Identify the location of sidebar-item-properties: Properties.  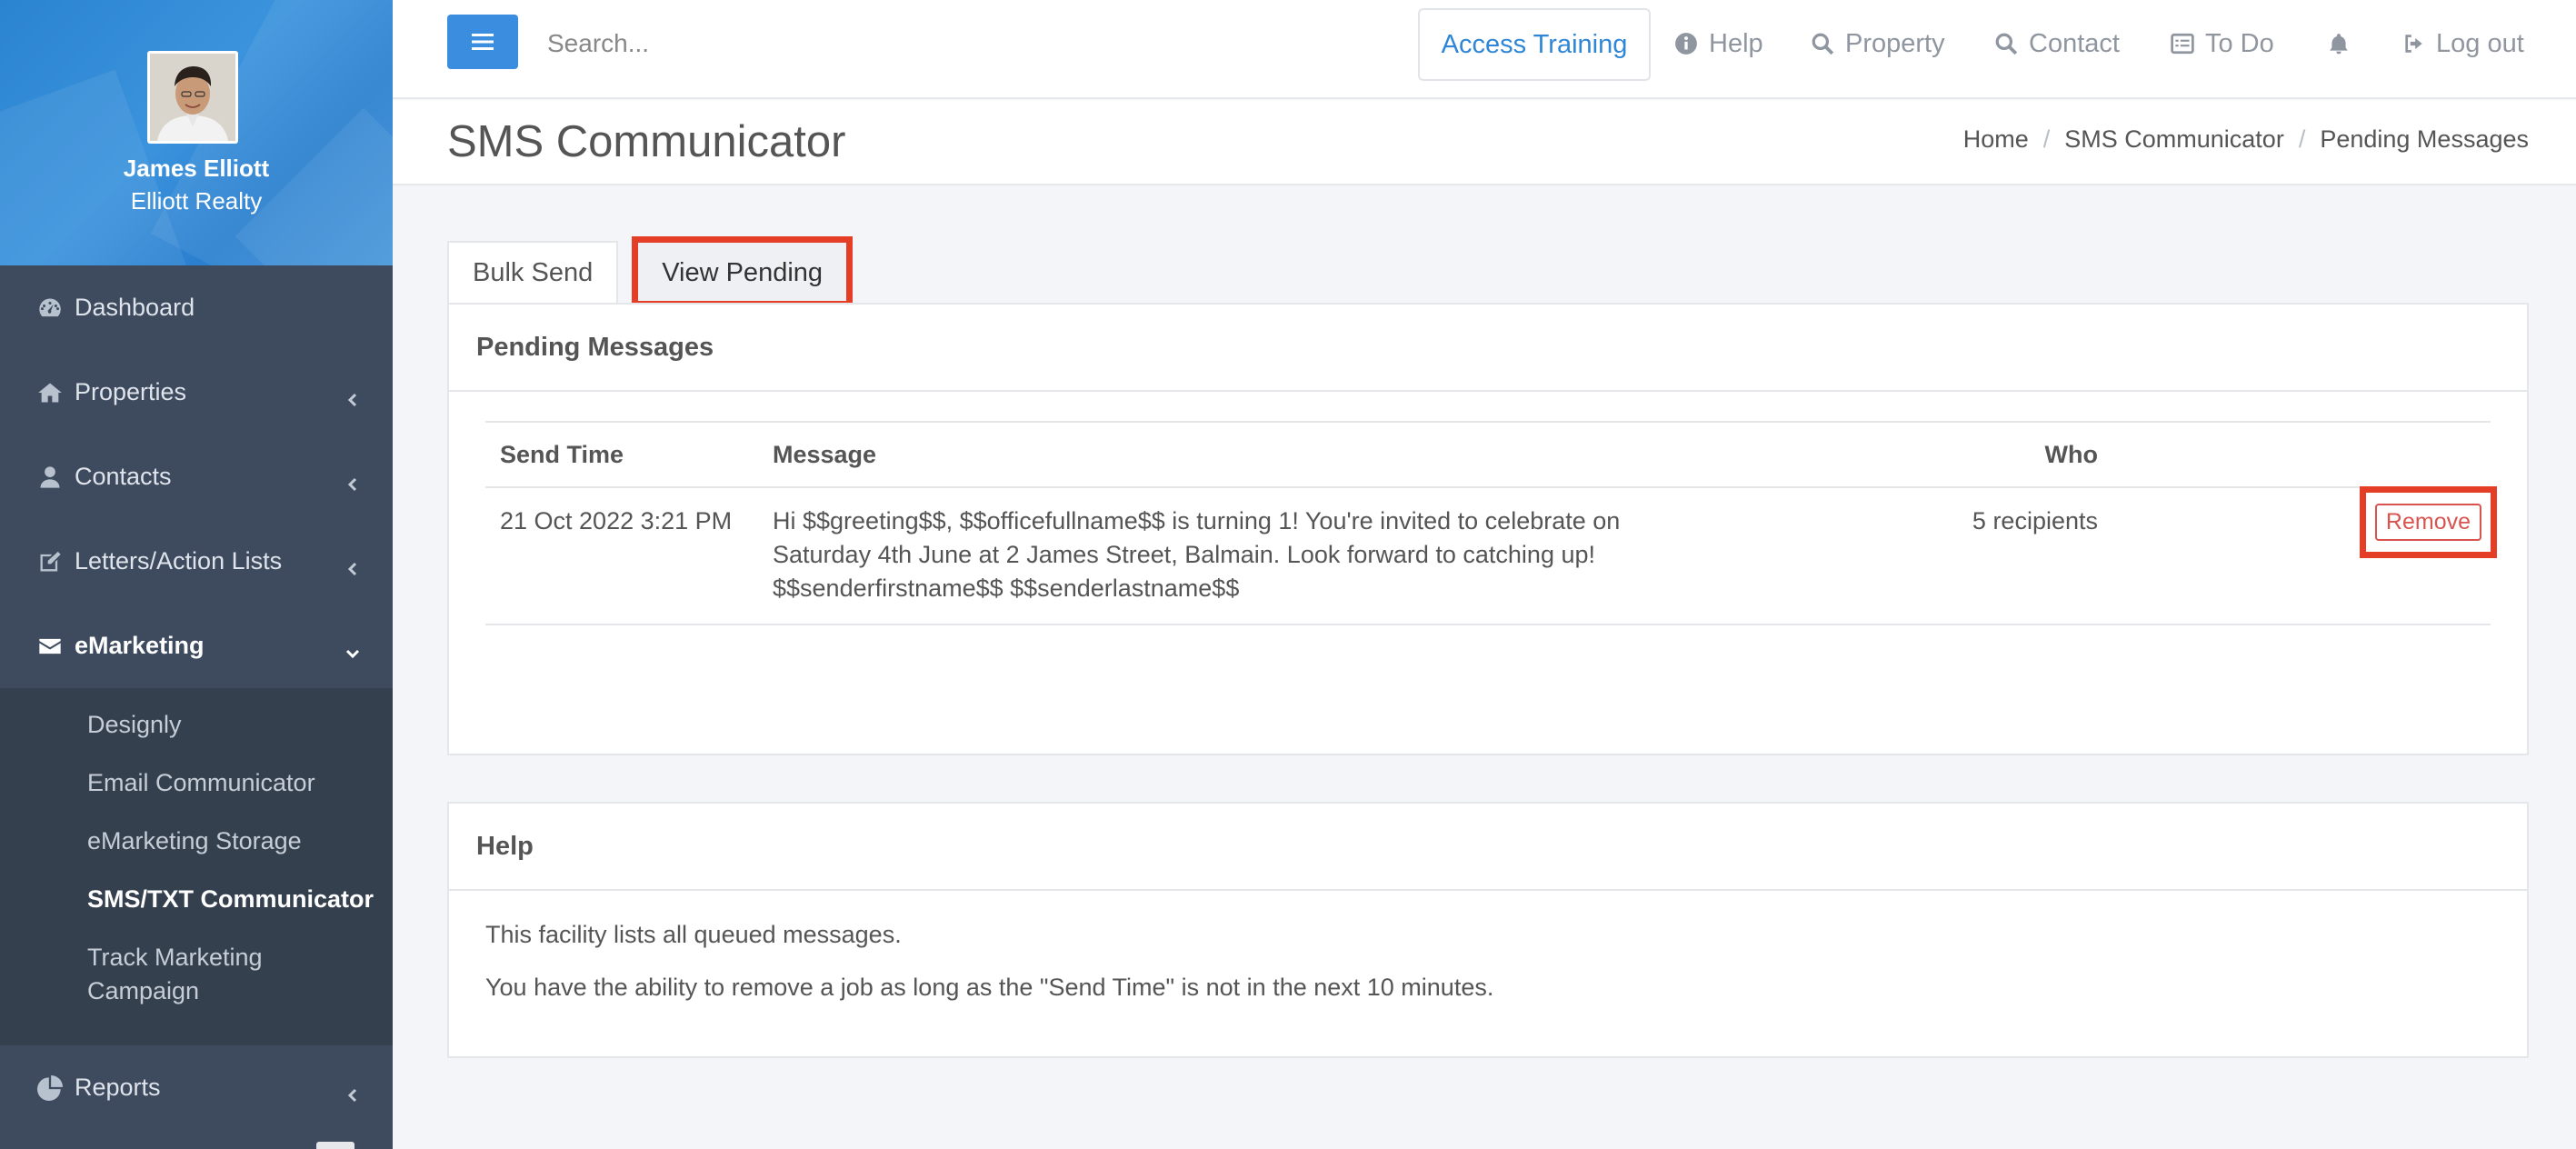
(196, 392).